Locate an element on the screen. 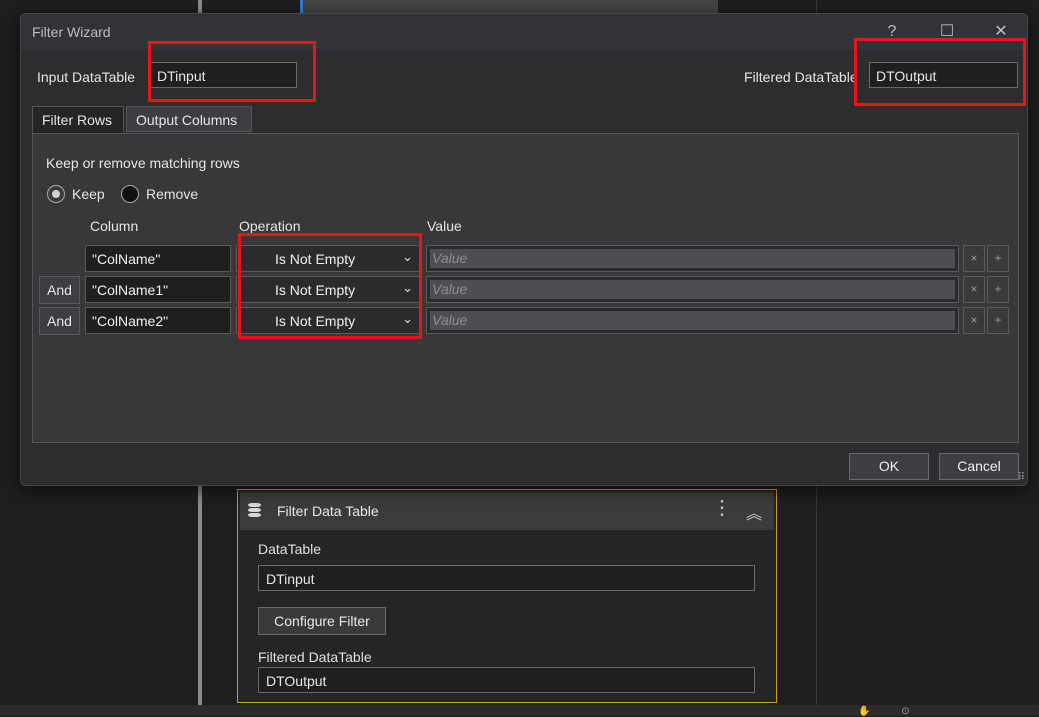 The height and width of the screenshot is (717, 1039). cancel-button: Cancel is located at coordinates (979, 466).